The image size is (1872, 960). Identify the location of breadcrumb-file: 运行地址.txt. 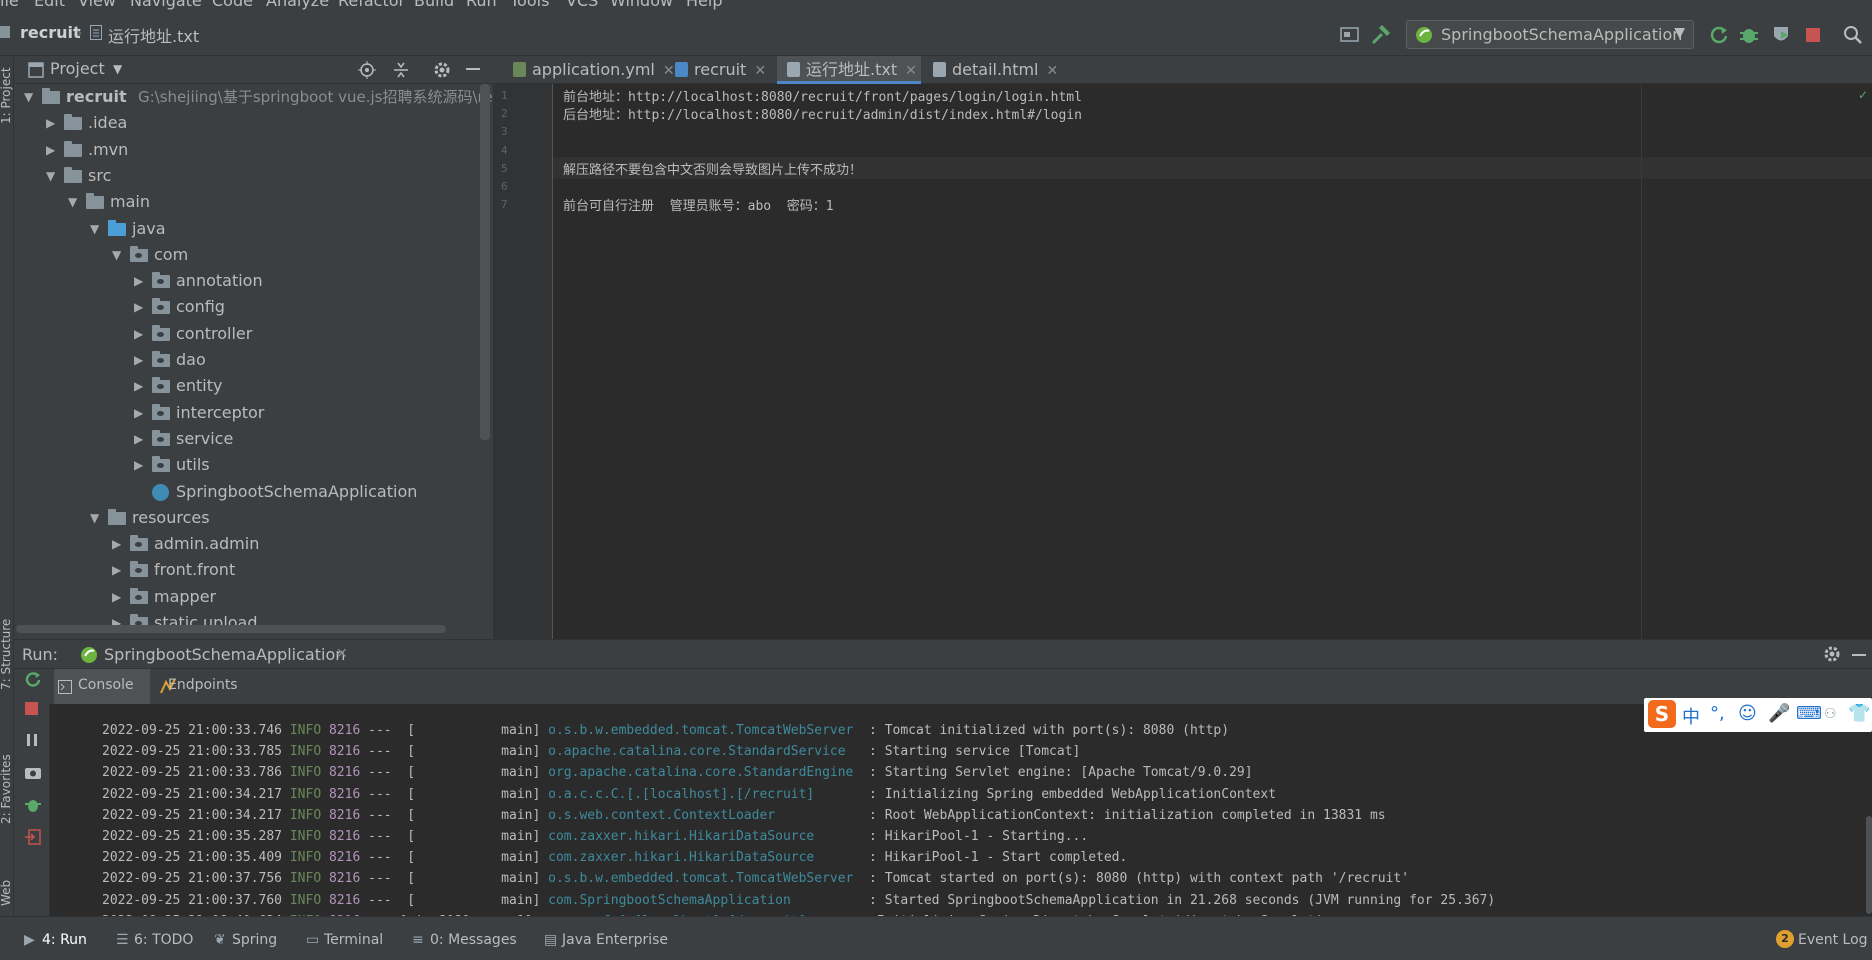
(153, 35).